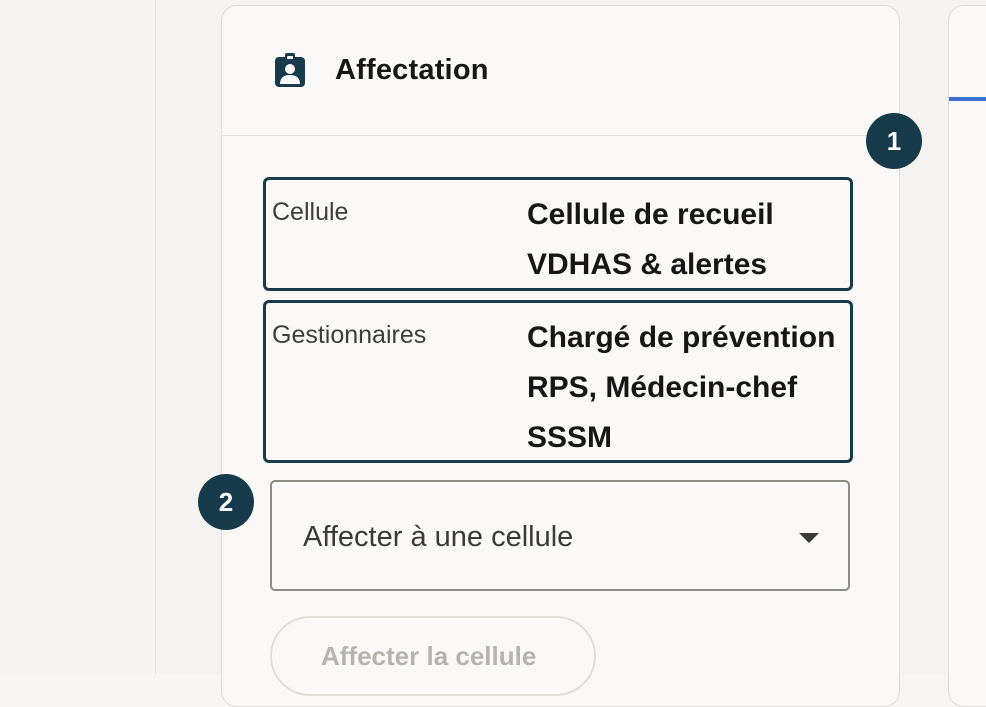 The width and height of the screenshot is (986, 707). What do you see at coordinates (438, 537) in the screenshot?
I see `cellule-select-placeholder: Affecter à une cellule` at bounding box center [438, 537].